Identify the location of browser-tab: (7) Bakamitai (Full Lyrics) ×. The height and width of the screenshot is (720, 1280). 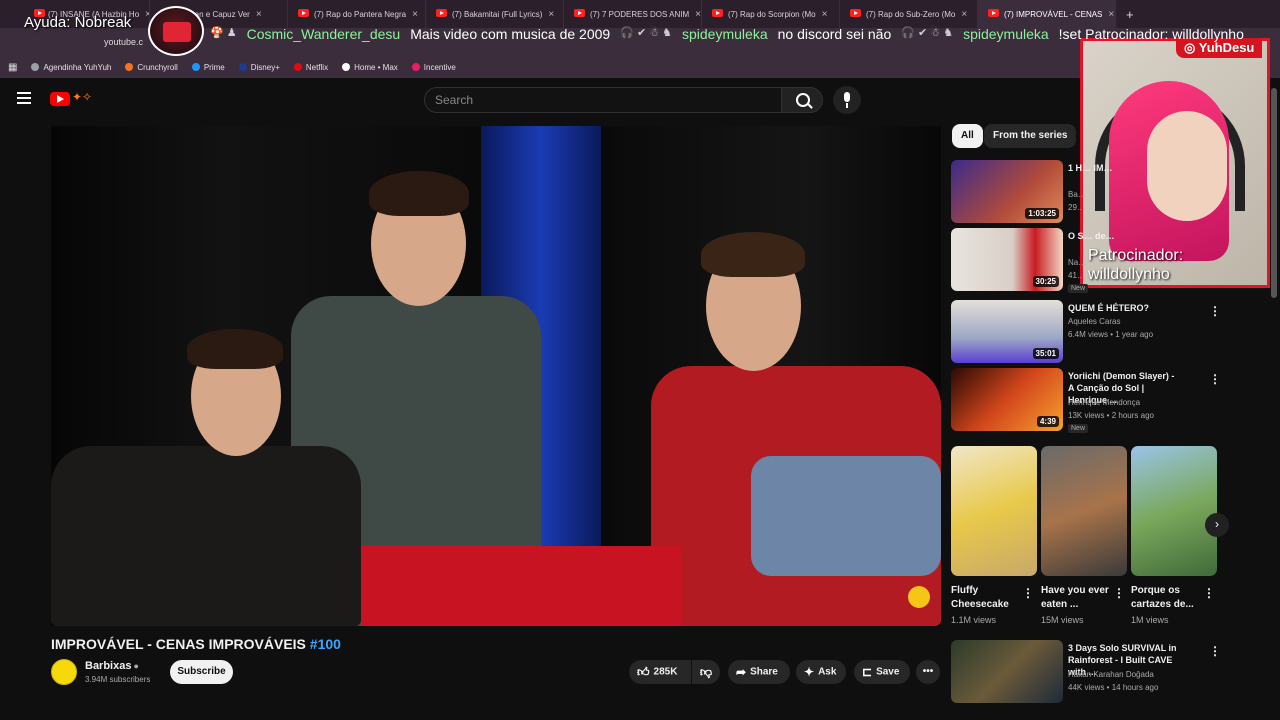
(495, 14).